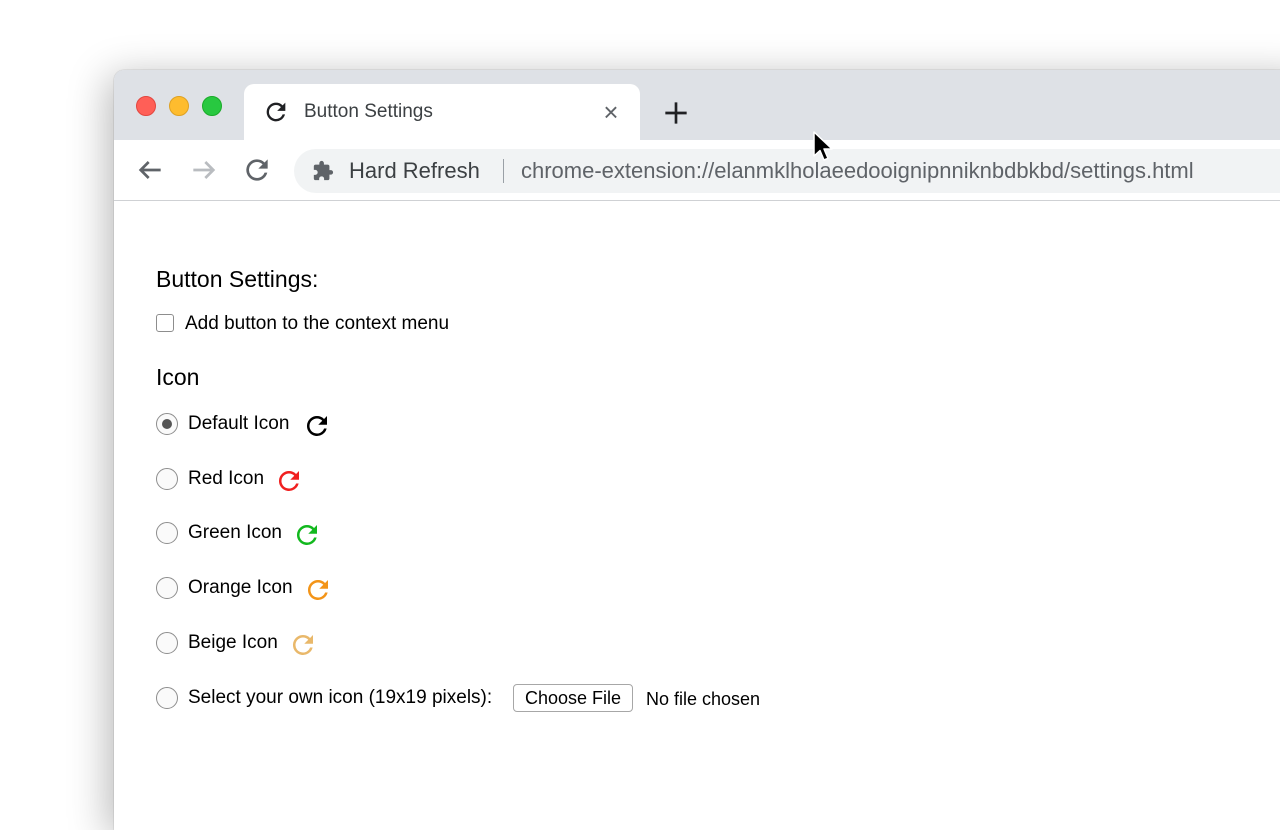 Image resolution: width=1280 pixels, height=830 pixels. I want to click on plus-icon, so click(676, 113).